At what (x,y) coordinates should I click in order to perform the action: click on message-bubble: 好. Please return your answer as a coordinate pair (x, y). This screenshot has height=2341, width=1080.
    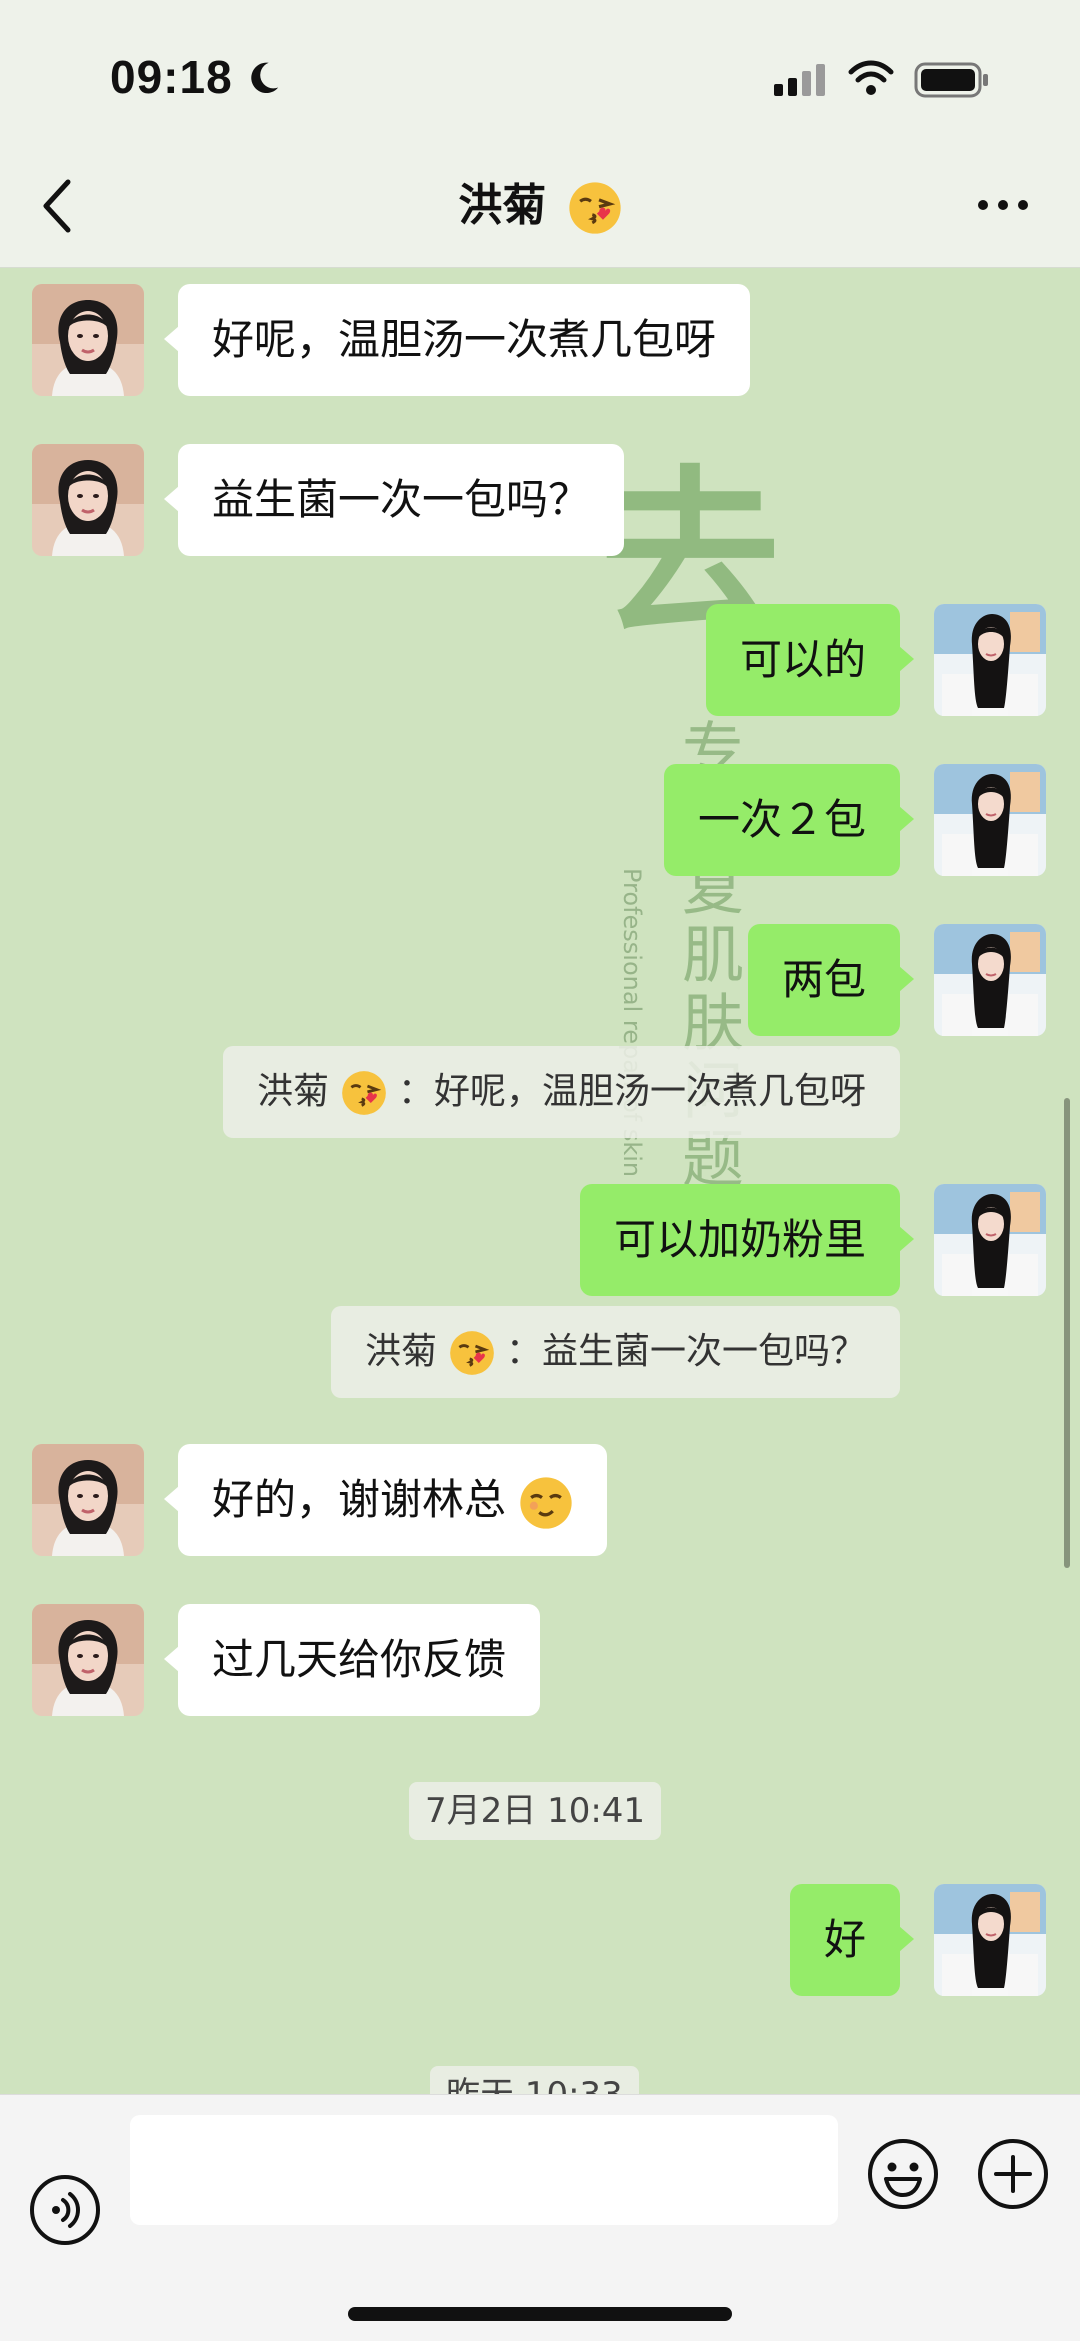
    Looking at the image, I should click on (852, 1940).